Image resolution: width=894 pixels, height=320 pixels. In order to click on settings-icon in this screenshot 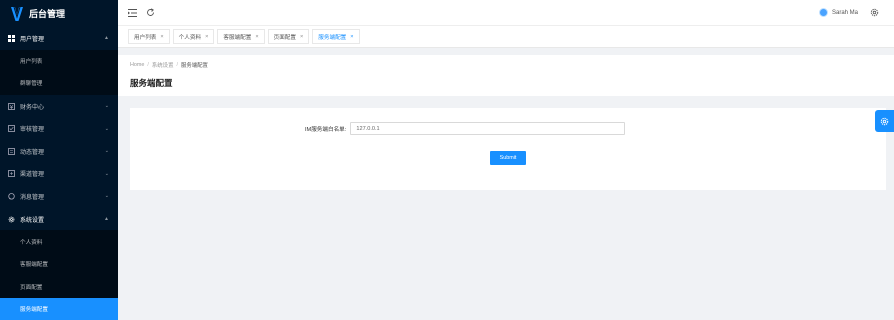, I will do `click(874, 13)`.